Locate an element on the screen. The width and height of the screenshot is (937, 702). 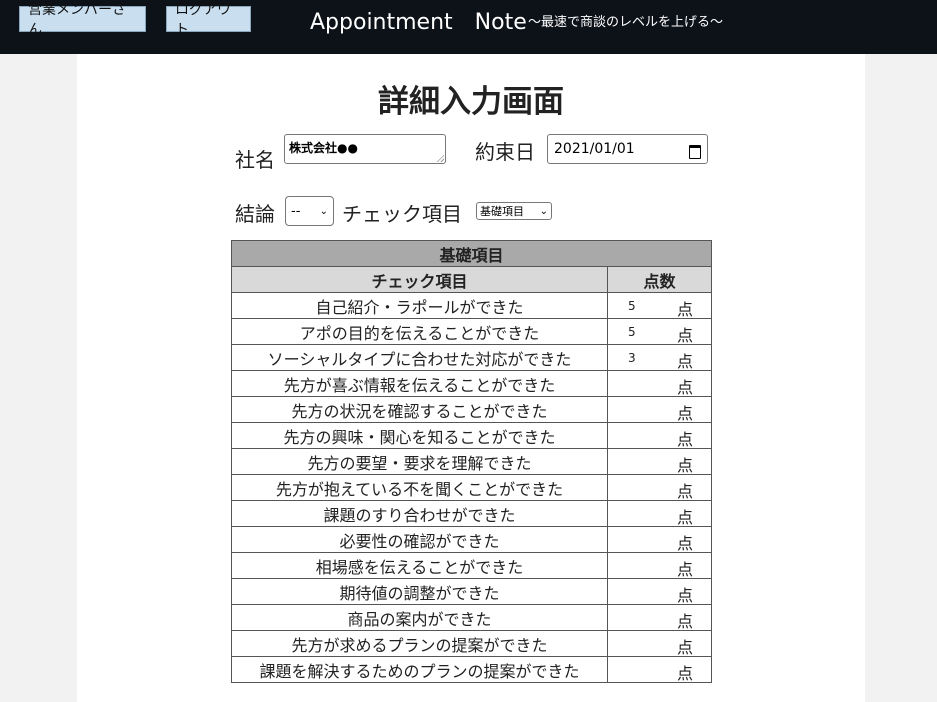
check-item-text: 自己紹介・ラポールができた is located at coordinates (419, 305).